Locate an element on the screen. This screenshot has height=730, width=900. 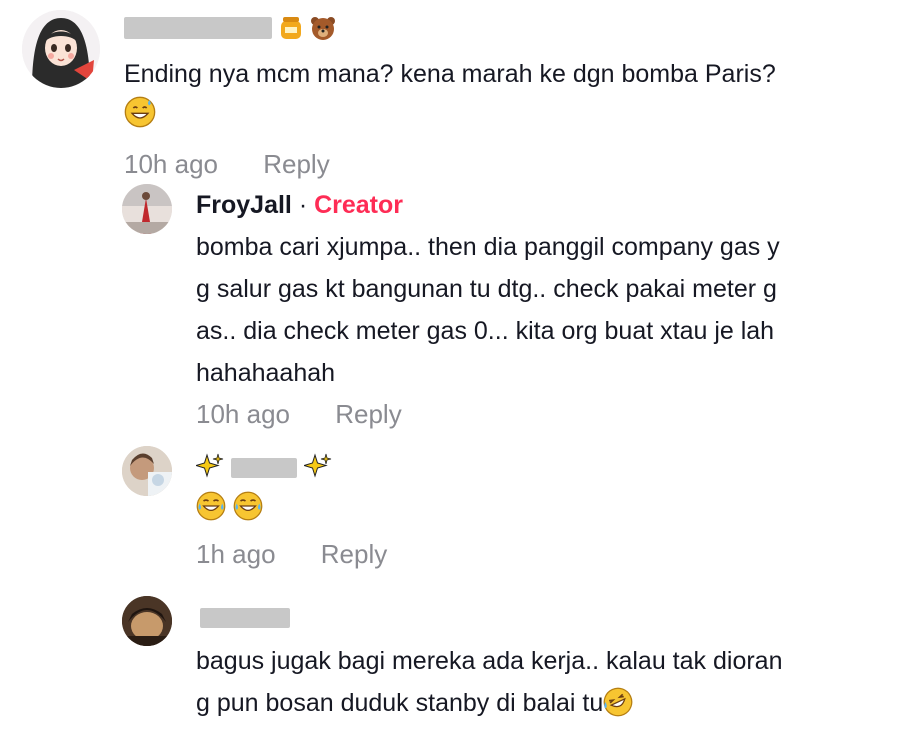
honey-pot-icon is located at coordinates (291, 32).